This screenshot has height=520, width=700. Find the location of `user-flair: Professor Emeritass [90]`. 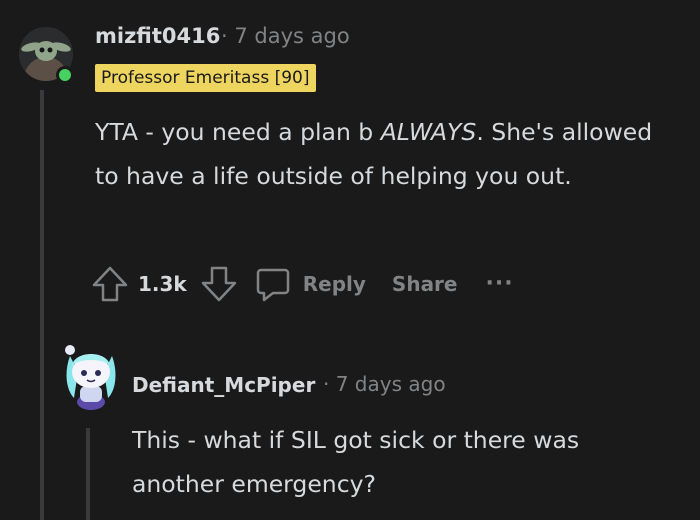

user-flair: Professor Emeritass [90] is located at coordinates (205, 78).